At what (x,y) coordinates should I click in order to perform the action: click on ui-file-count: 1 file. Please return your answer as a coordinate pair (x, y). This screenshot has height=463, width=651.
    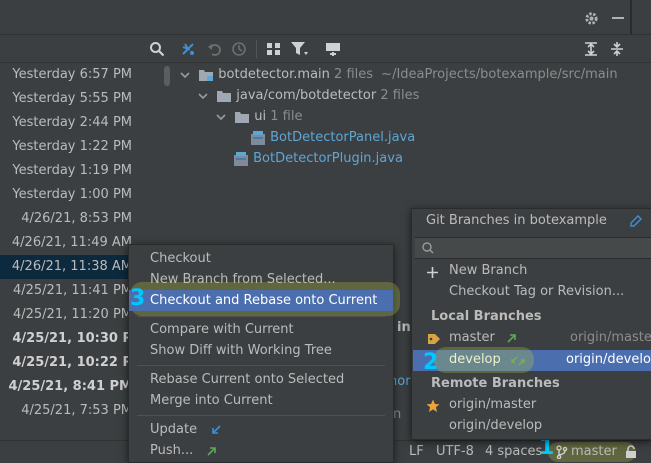
    Looking at the image, I should click on (286, 116).